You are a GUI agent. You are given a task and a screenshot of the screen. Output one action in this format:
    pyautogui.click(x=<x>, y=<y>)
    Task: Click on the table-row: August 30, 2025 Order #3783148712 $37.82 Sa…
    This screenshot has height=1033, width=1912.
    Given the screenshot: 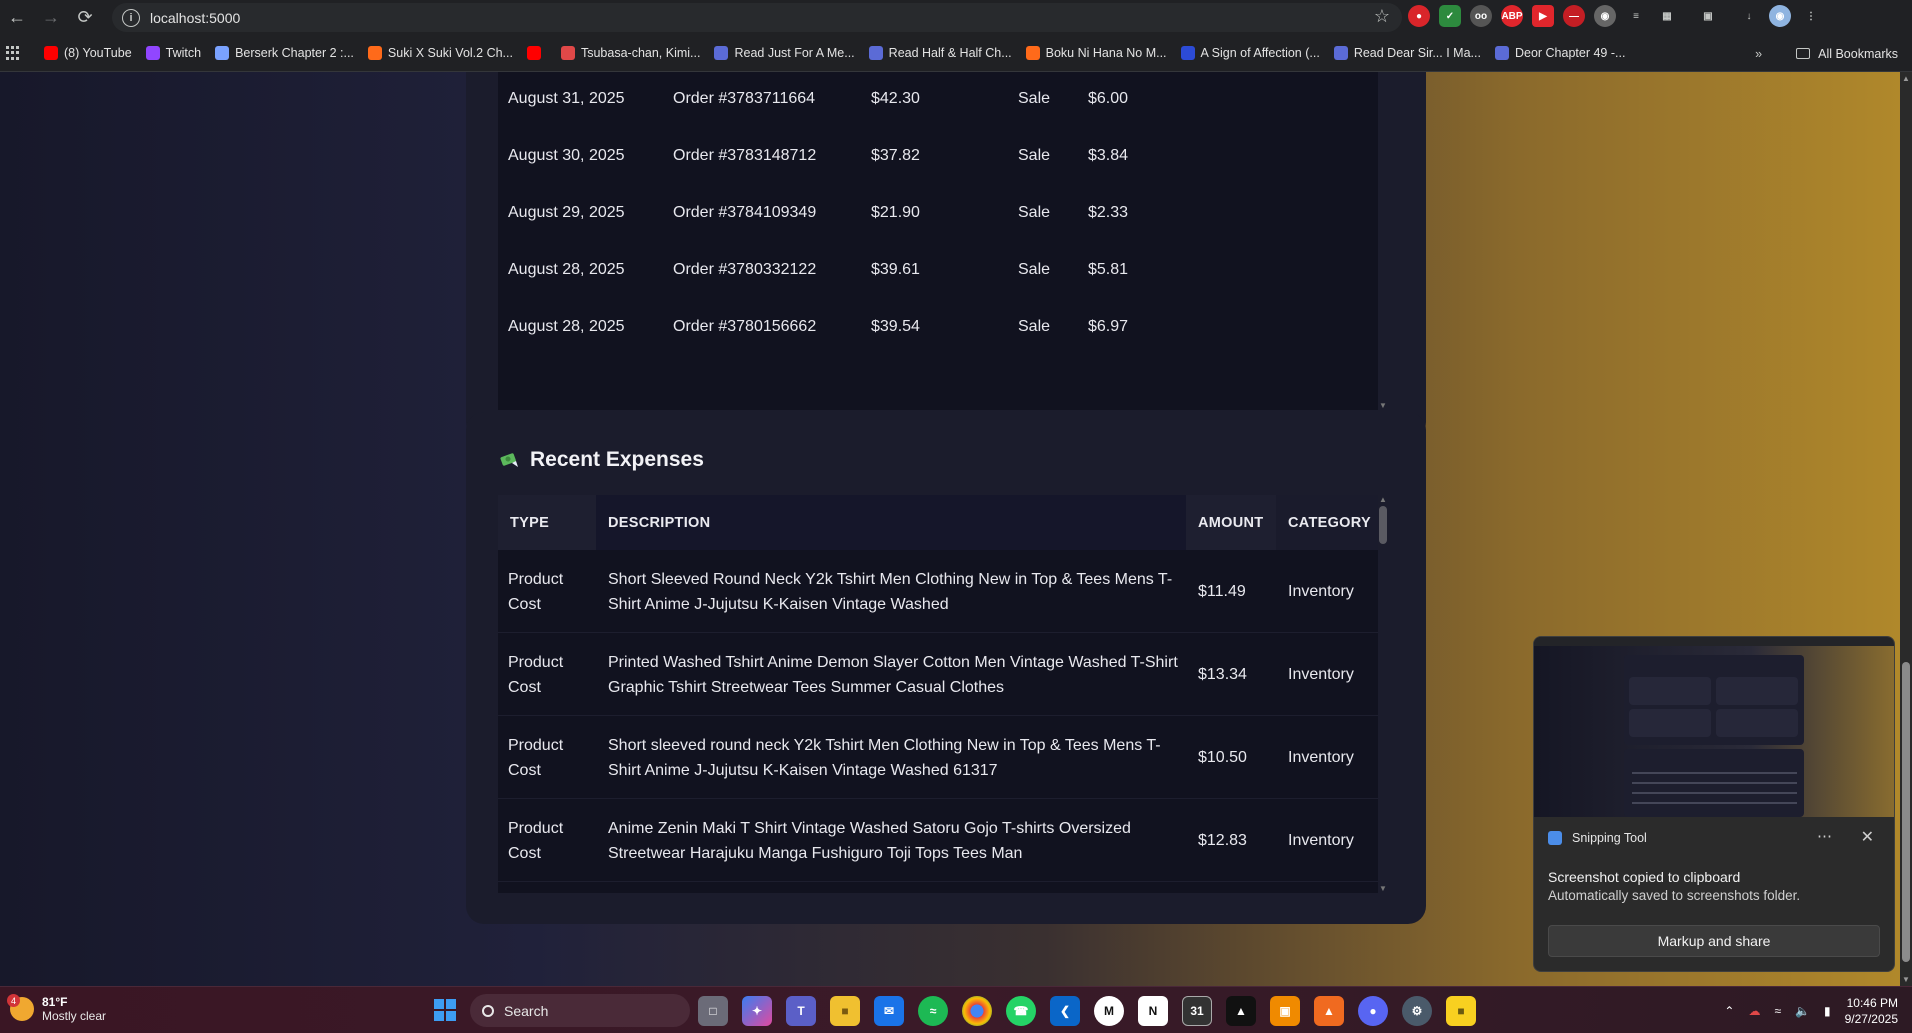 What is the action you would take?
    pyautogui.click(x=938, y=157)
    